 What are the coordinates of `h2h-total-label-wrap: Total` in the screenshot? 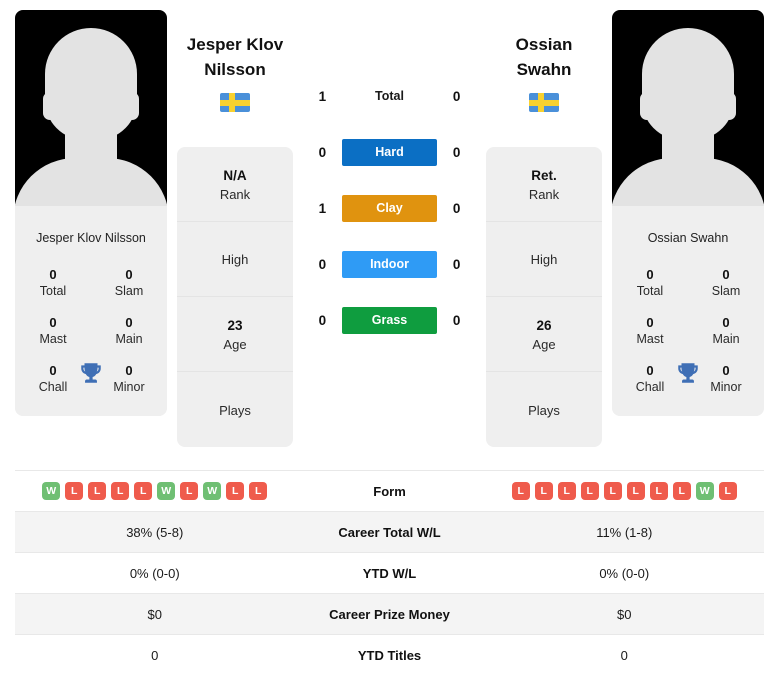 It's located at (390, 96).